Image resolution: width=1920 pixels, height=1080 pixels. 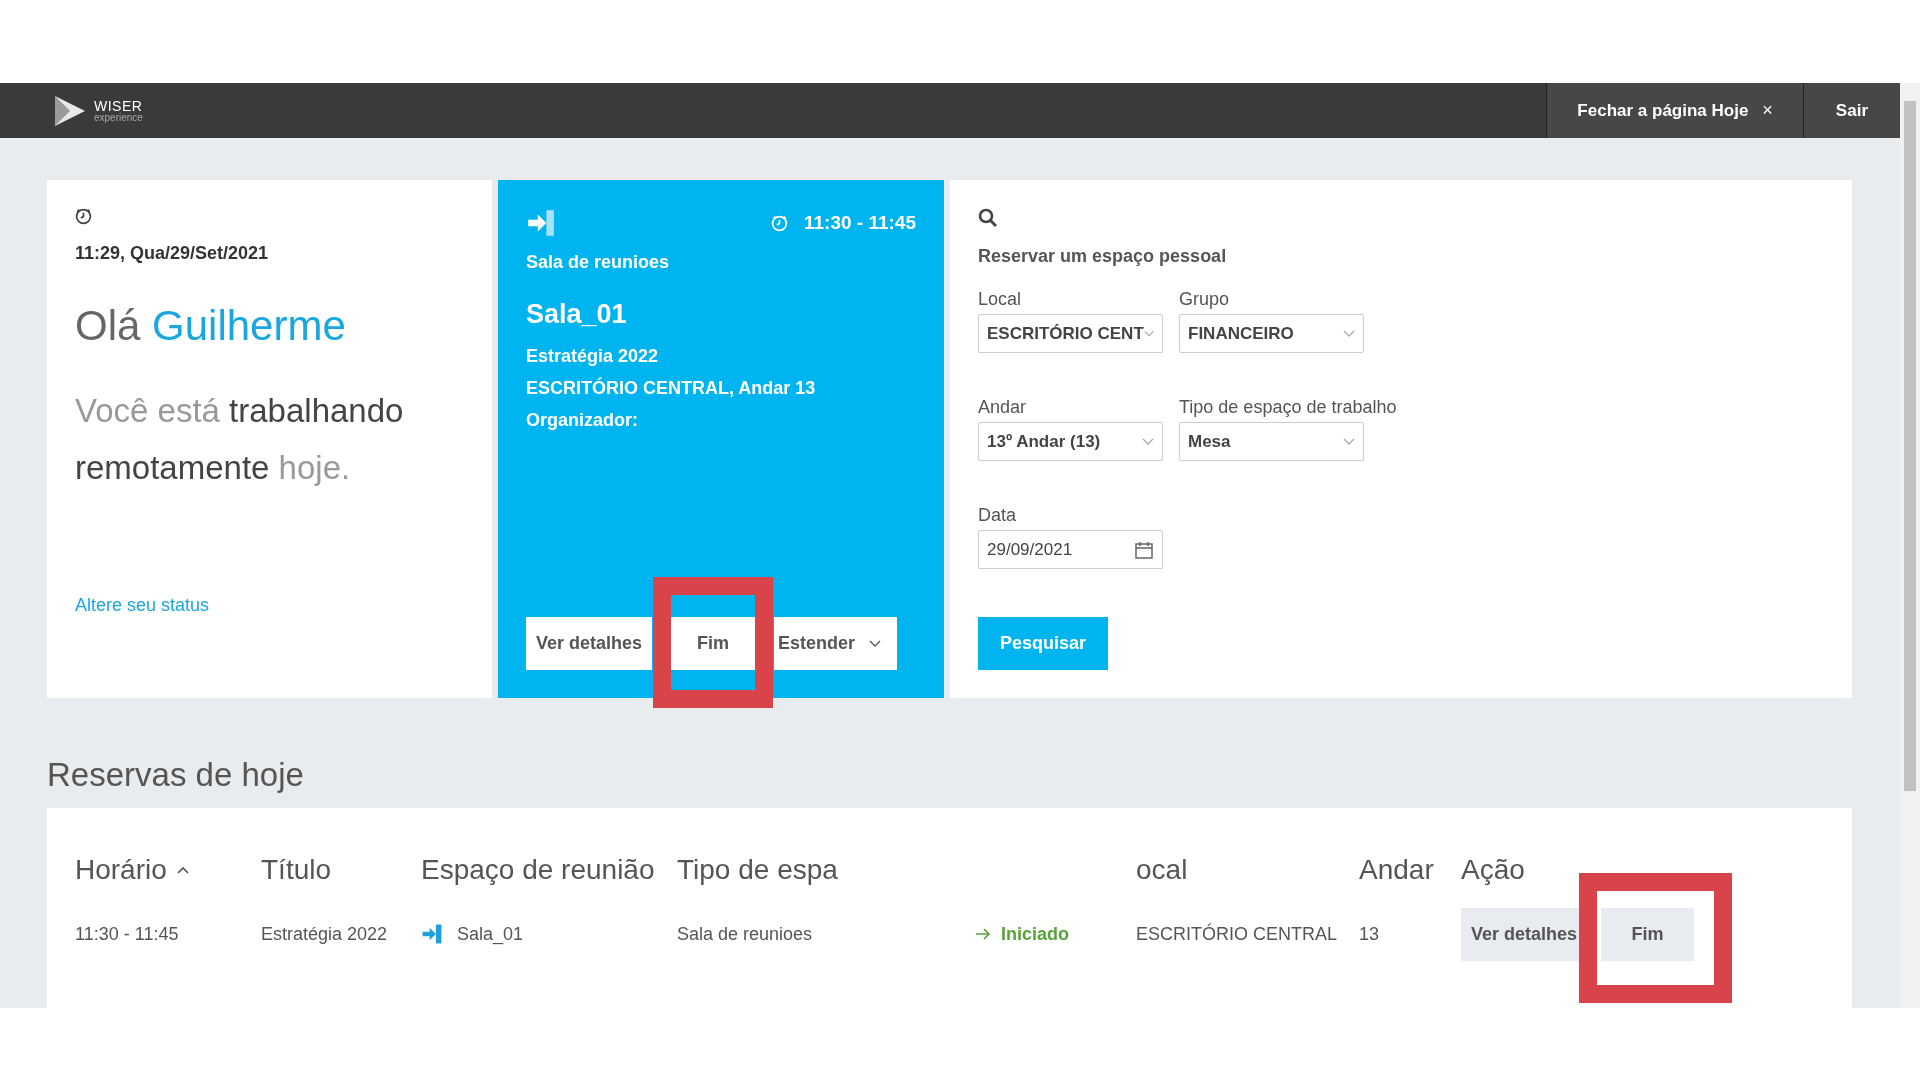 What do you see at coordinates (341, 870) in the screenshot?
I see `column-header: Título` at bounding box center [341, 870].